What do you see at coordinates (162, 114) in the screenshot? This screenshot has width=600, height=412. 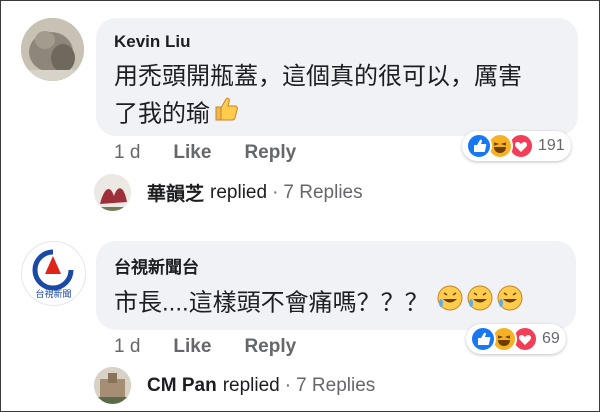 I see `comment-text-line-2-text: 了我的瑜` at bounding box center [162, 114].